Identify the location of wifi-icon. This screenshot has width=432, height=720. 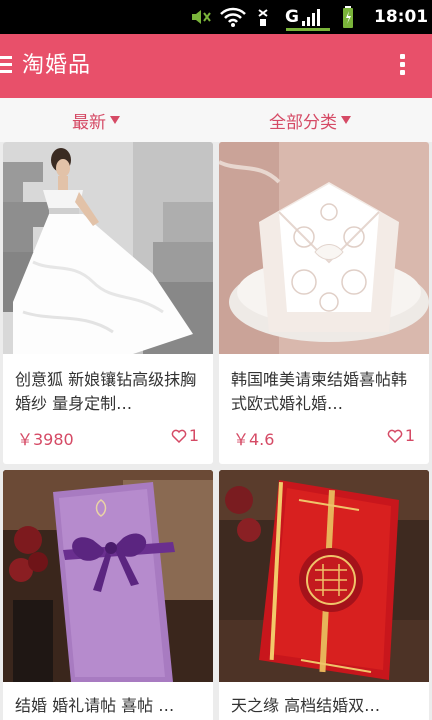
(234, 17).